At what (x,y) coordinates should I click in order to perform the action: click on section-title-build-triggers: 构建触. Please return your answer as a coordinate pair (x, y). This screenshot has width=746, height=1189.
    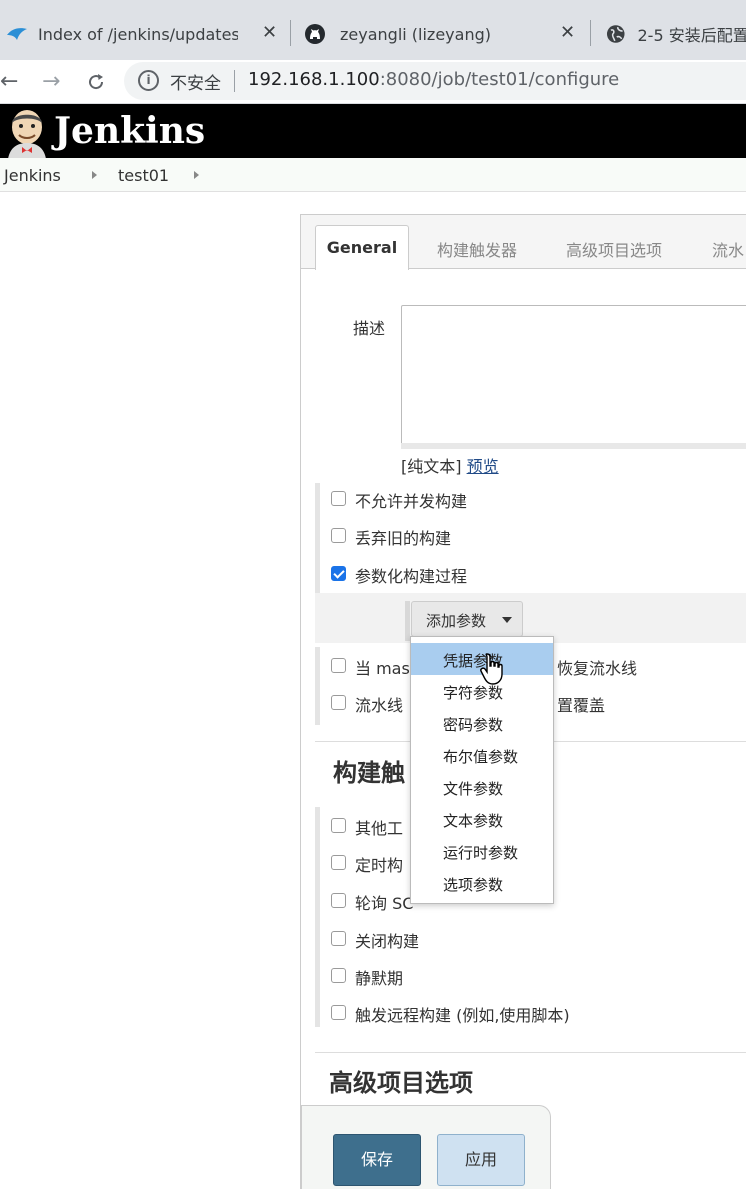
    Looking at the image, I should click on (369, 773).